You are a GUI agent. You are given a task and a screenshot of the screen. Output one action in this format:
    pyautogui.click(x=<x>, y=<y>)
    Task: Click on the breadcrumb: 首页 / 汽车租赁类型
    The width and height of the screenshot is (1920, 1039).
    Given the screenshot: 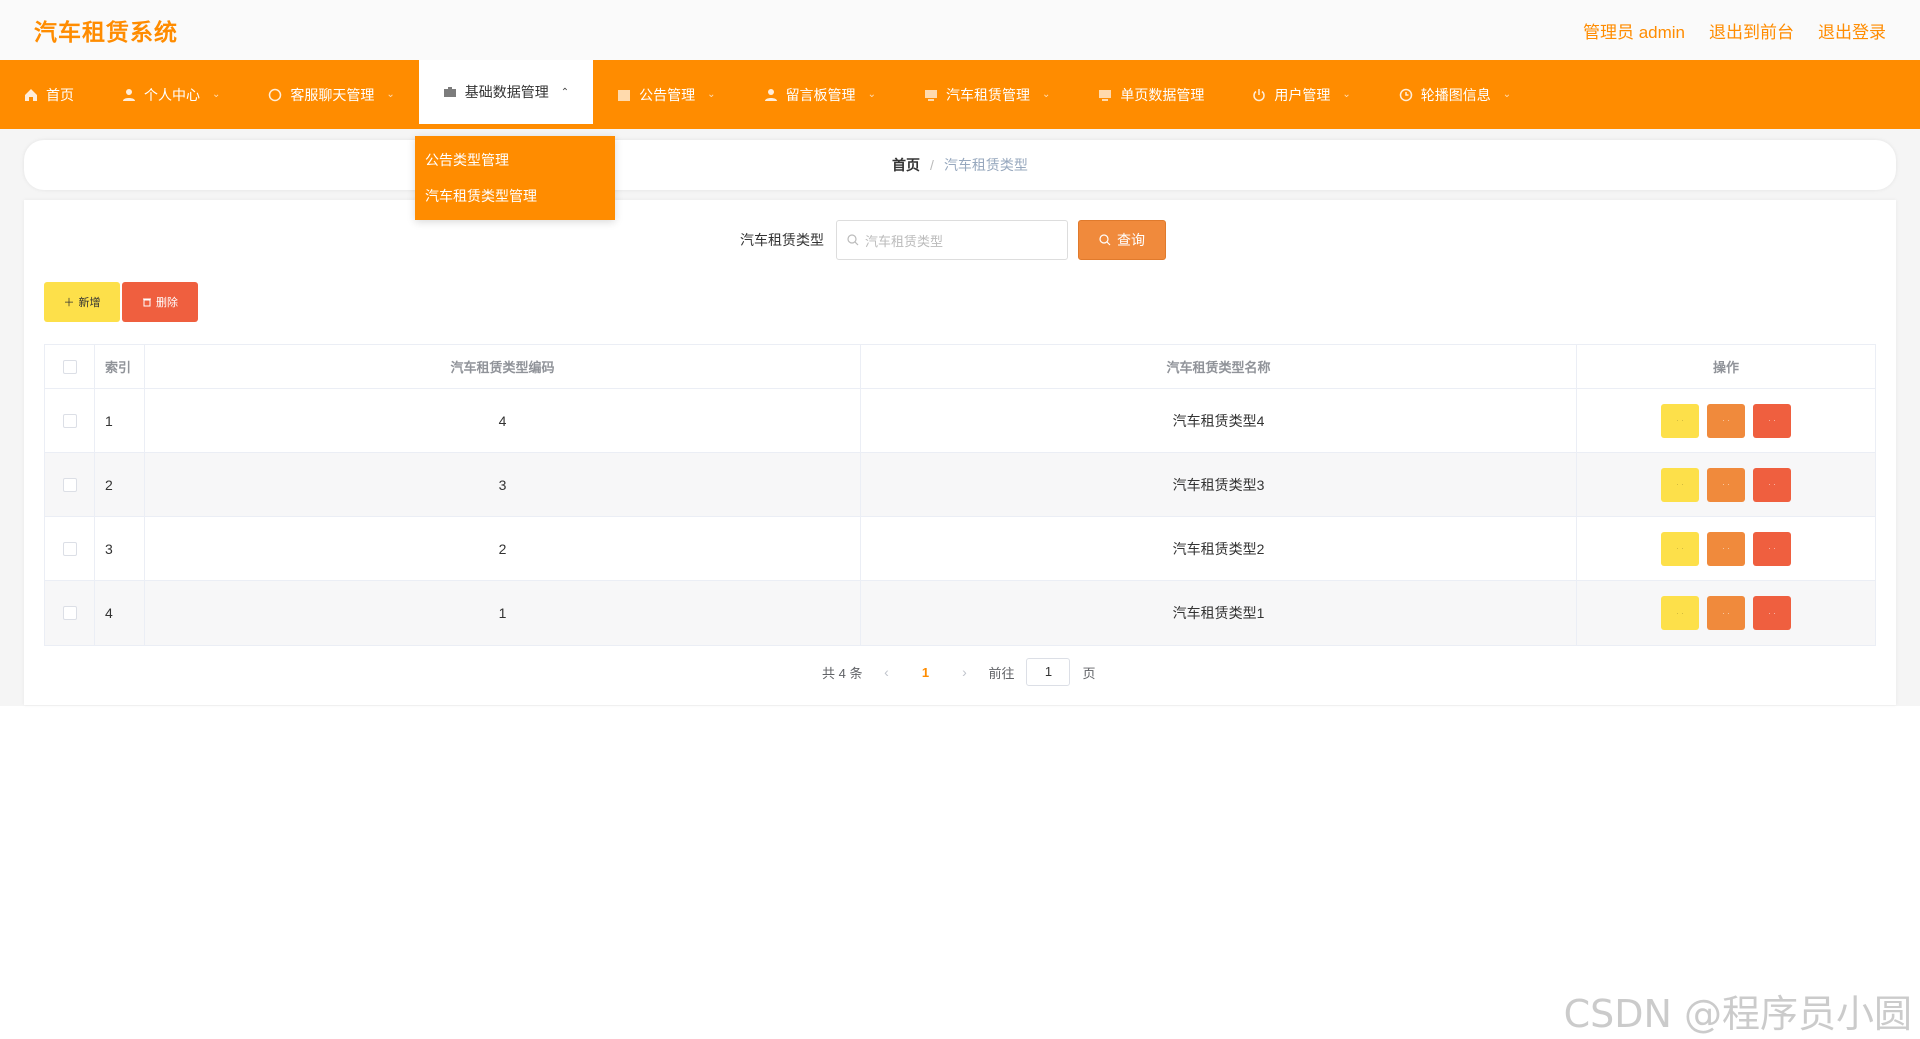 What is the action you would take?
    pyautogui.click(x=960, y=165)
    